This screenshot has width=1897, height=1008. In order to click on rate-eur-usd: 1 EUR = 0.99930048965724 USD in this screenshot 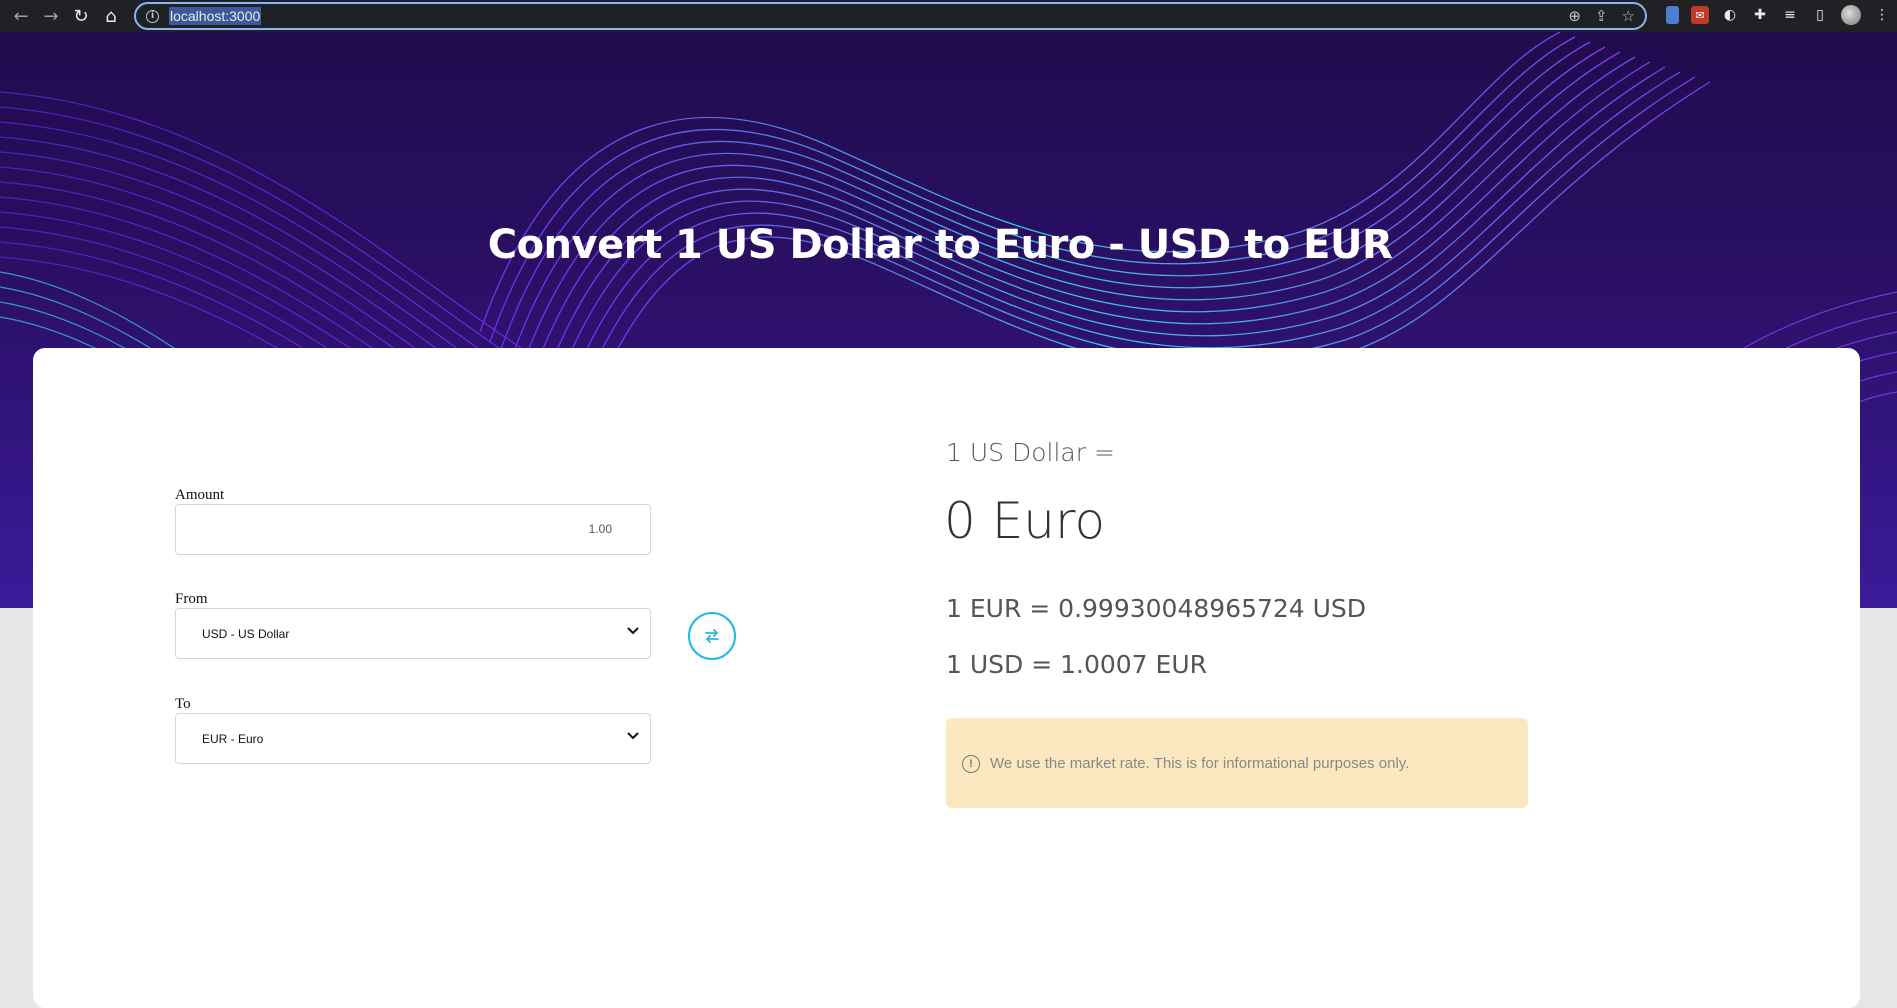, I will do `click(1156, 608)`.